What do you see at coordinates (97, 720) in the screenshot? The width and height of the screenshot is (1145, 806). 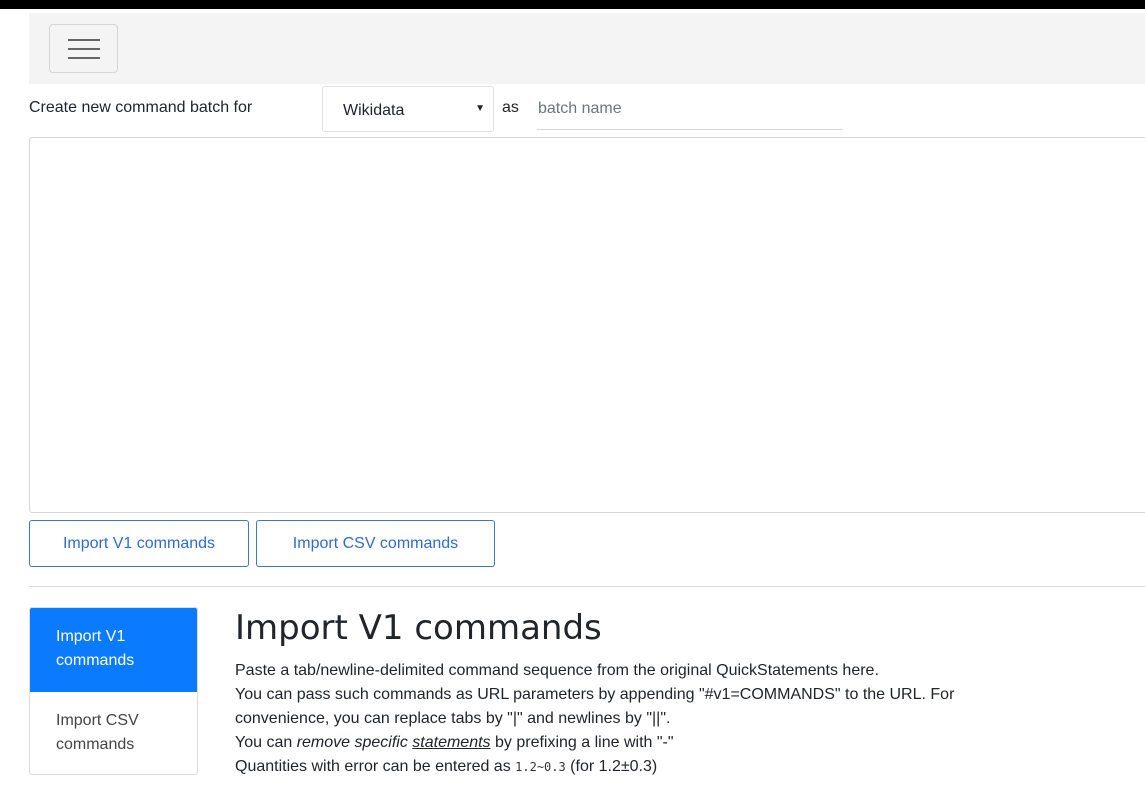 I see `tab-label-line: Import CSV` at bounding box center [97, 720].